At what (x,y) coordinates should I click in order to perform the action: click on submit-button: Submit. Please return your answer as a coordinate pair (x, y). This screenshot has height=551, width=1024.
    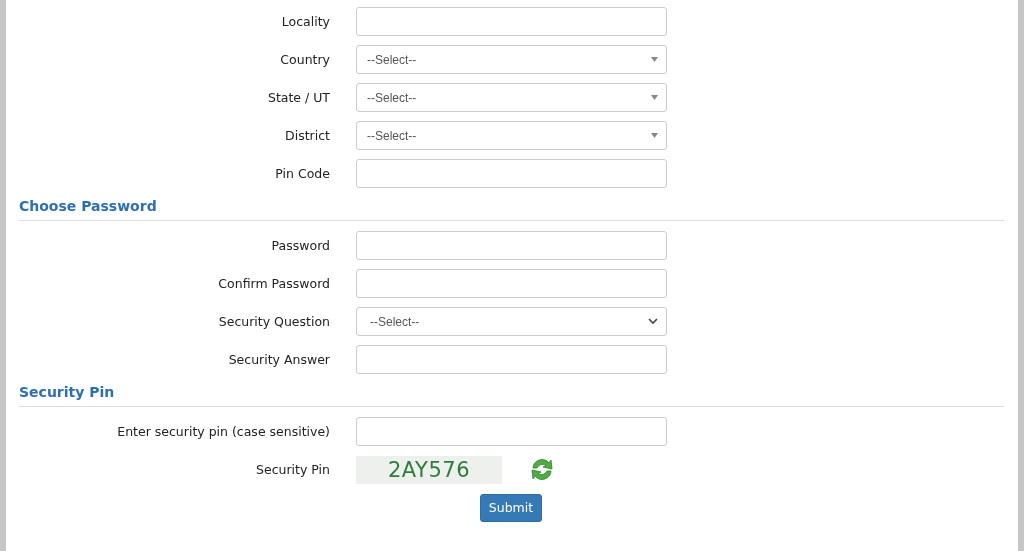
    Looking at the image, I should click on (511, 507).